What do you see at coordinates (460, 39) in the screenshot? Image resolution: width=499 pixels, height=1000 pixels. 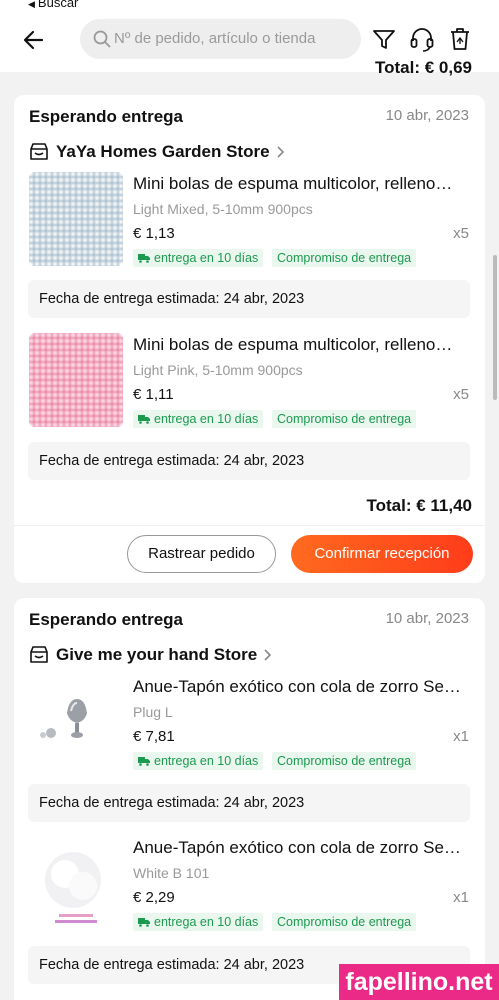 I see `trash-icon` at bounding box center [460, 39].